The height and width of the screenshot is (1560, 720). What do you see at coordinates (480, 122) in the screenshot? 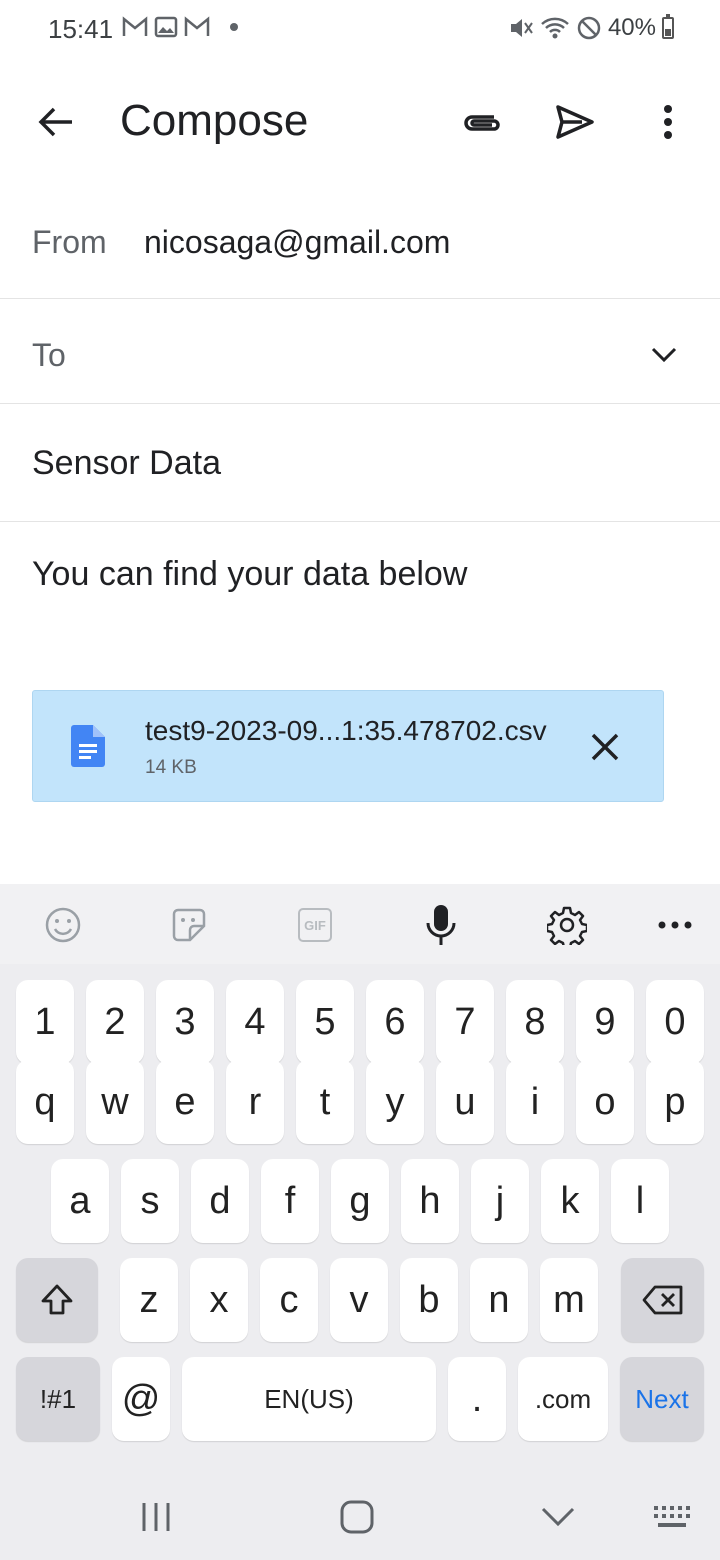
I see `attach-button` at bounding box center [480, 122].